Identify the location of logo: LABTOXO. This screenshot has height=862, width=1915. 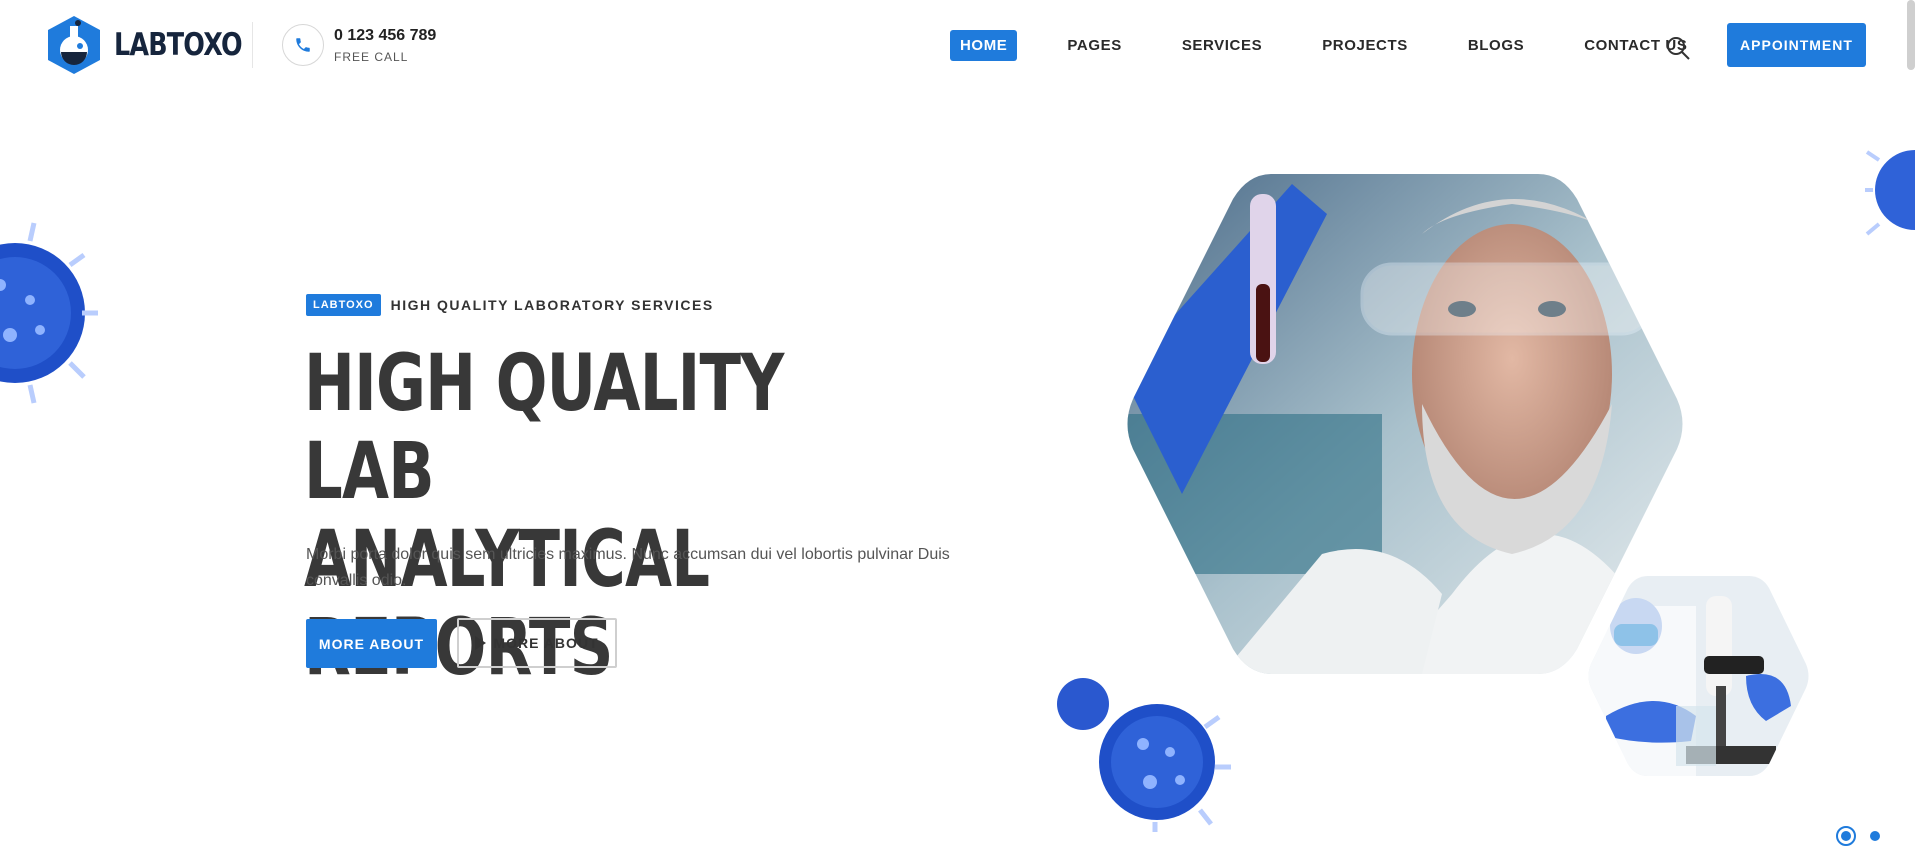
(157, 45).